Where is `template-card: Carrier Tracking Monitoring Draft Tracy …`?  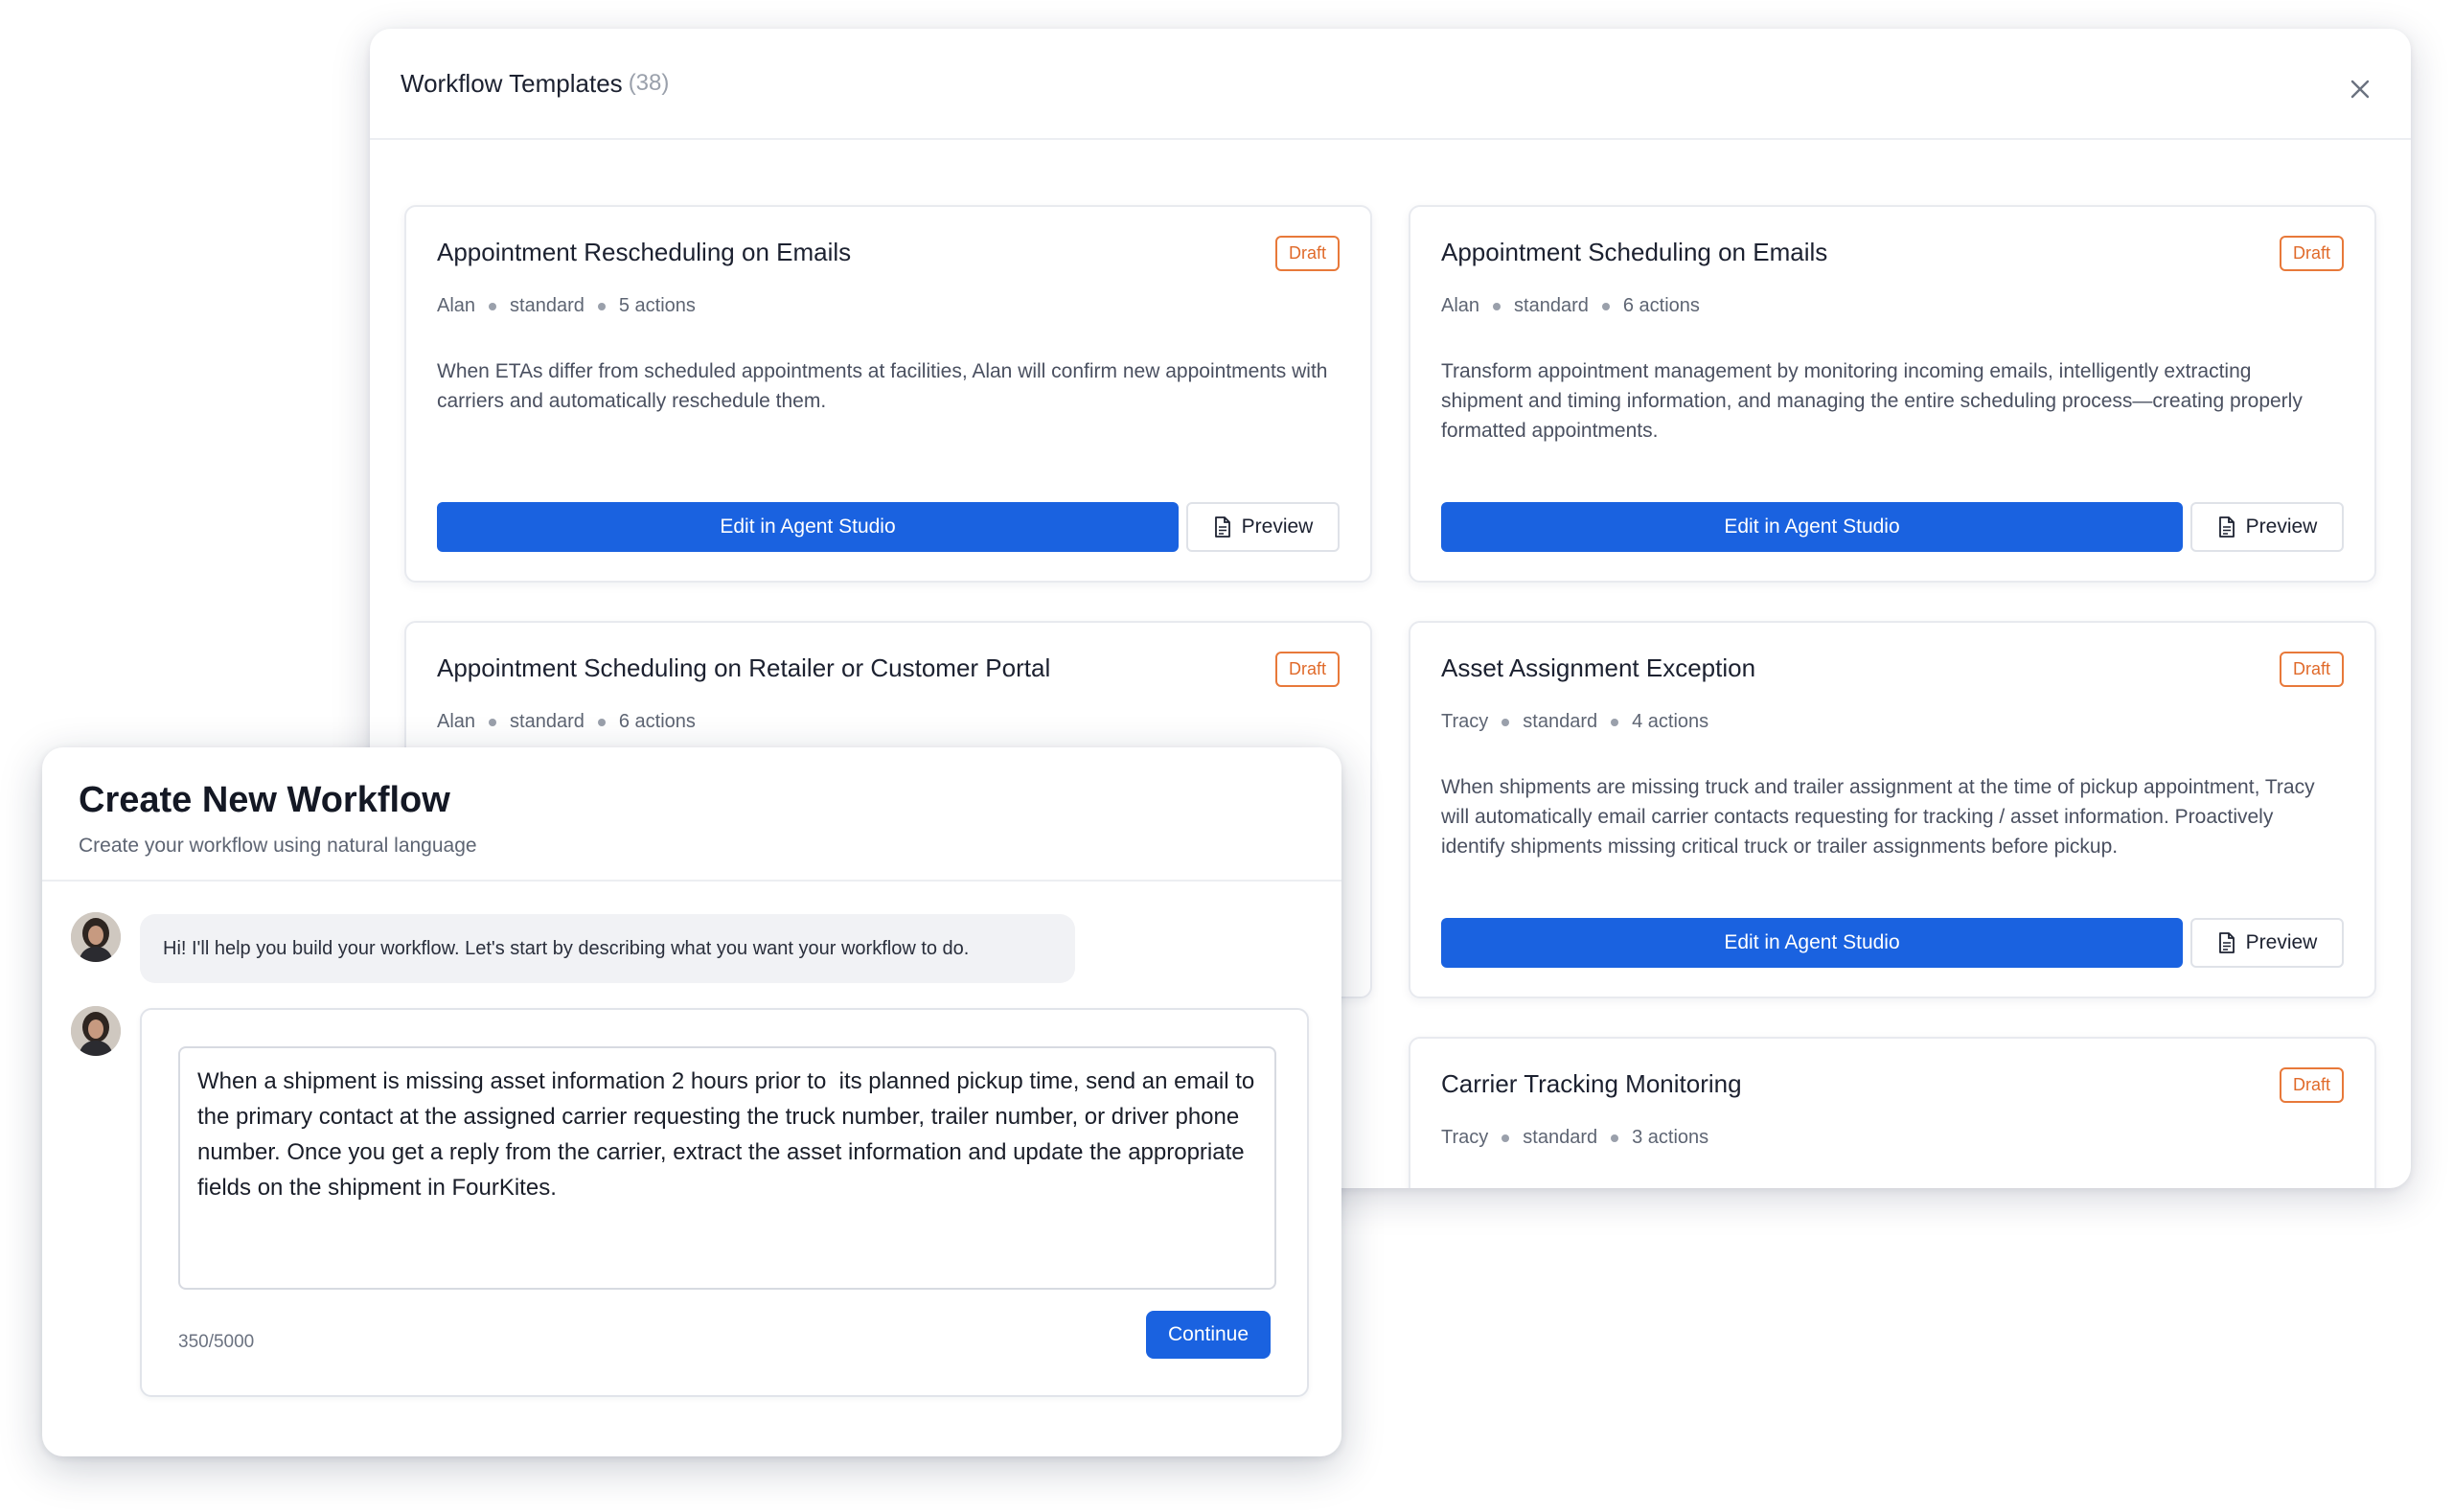
template-card: Carrier Tracking Monitoring Draft Tracy … is located at coordinates (1892, 1112).